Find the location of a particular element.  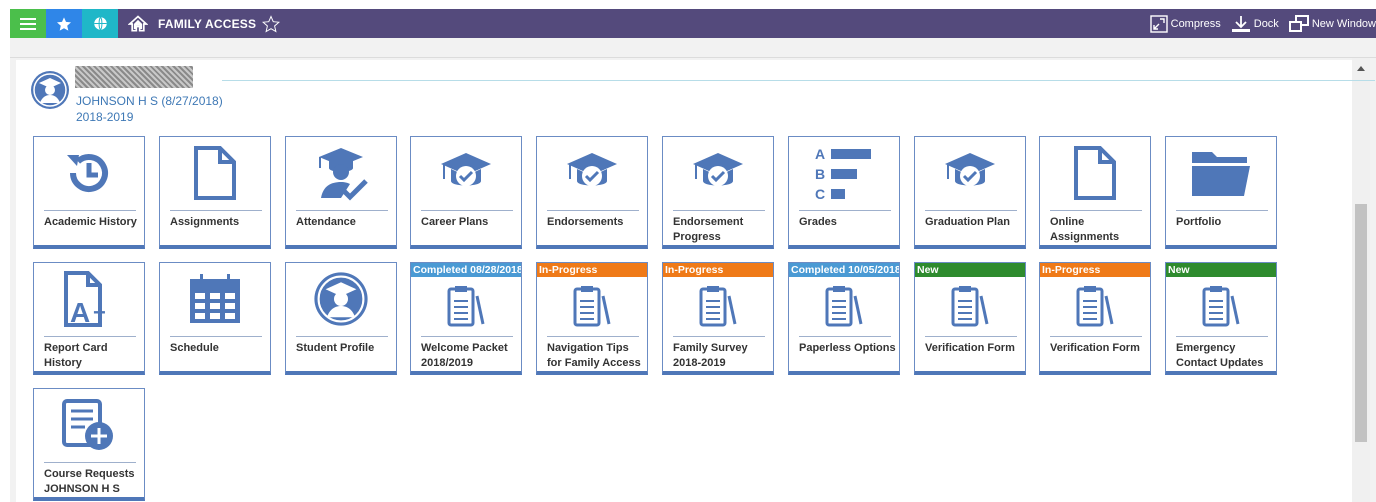

tile-course-requests: Course Requests JOHNSON H S is located at coordinates (89, 444).